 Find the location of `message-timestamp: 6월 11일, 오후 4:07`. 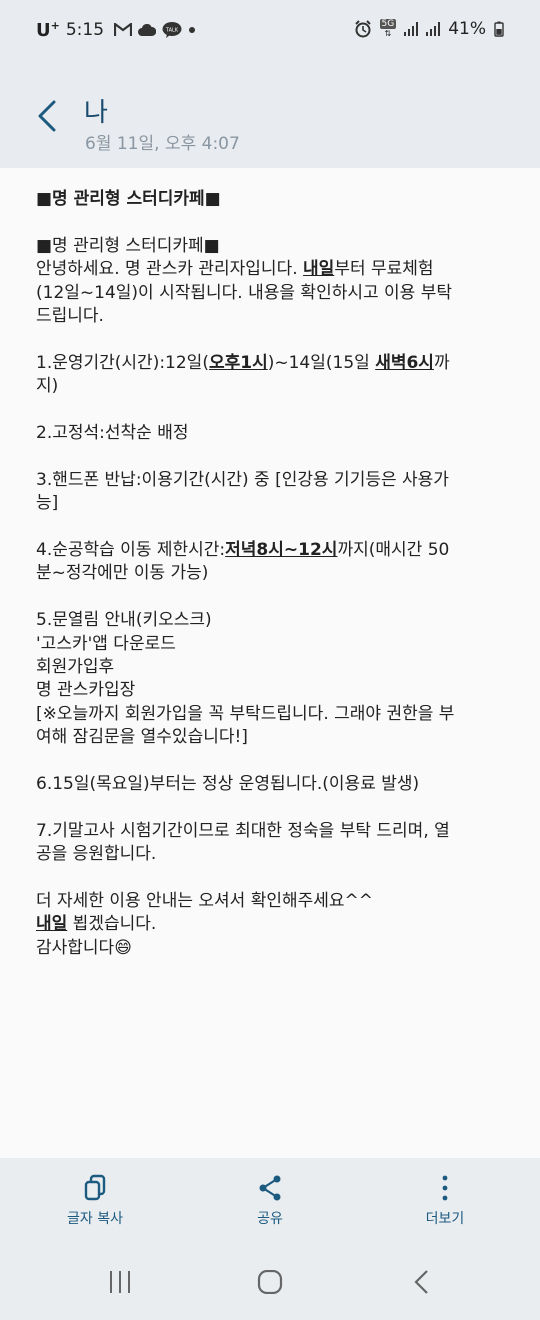

message-timestamp: 6월 11일, 오후 4:07 is located at coordinates (162, 144).